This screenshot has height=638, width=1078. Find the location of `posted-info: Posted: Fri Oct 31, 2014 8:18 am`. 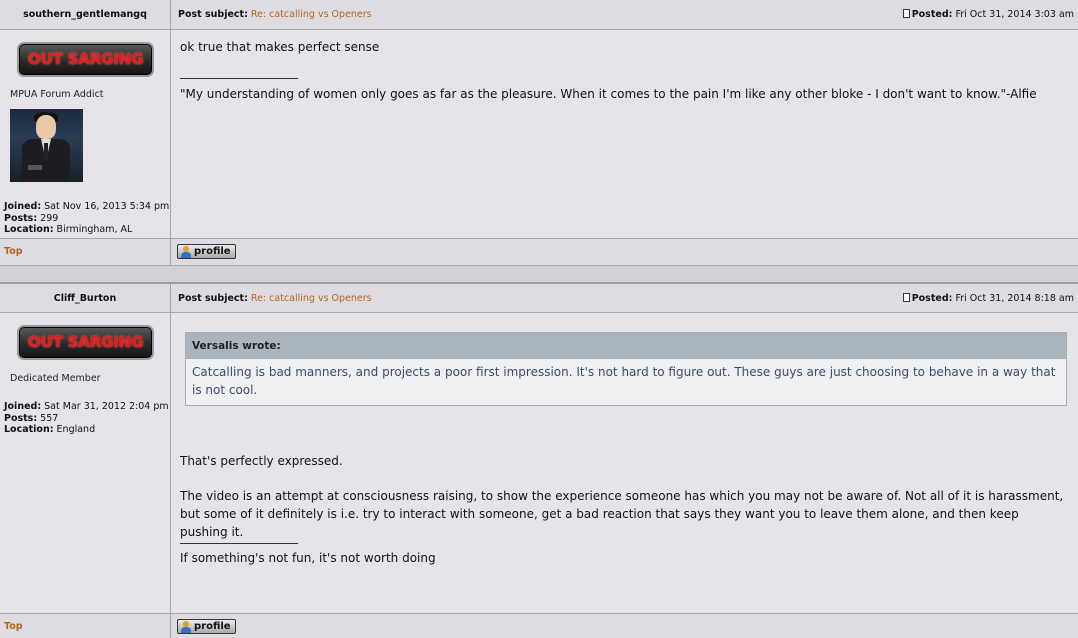

posted-info: Posted: Fri Oct 31, 2014 8:18 am is located at coordinates (988, 298).